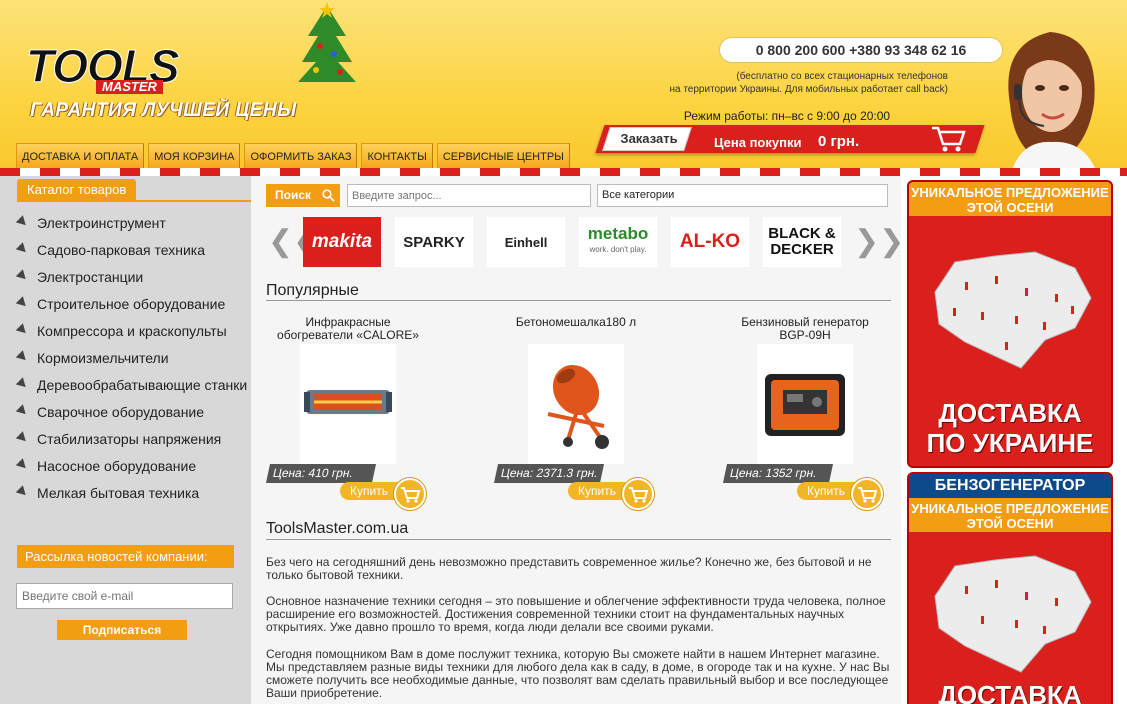 The height and width of the screenshot is (704, 1127). I want to click on category-label: Компрессора и краскопульты, so click(132, 331).